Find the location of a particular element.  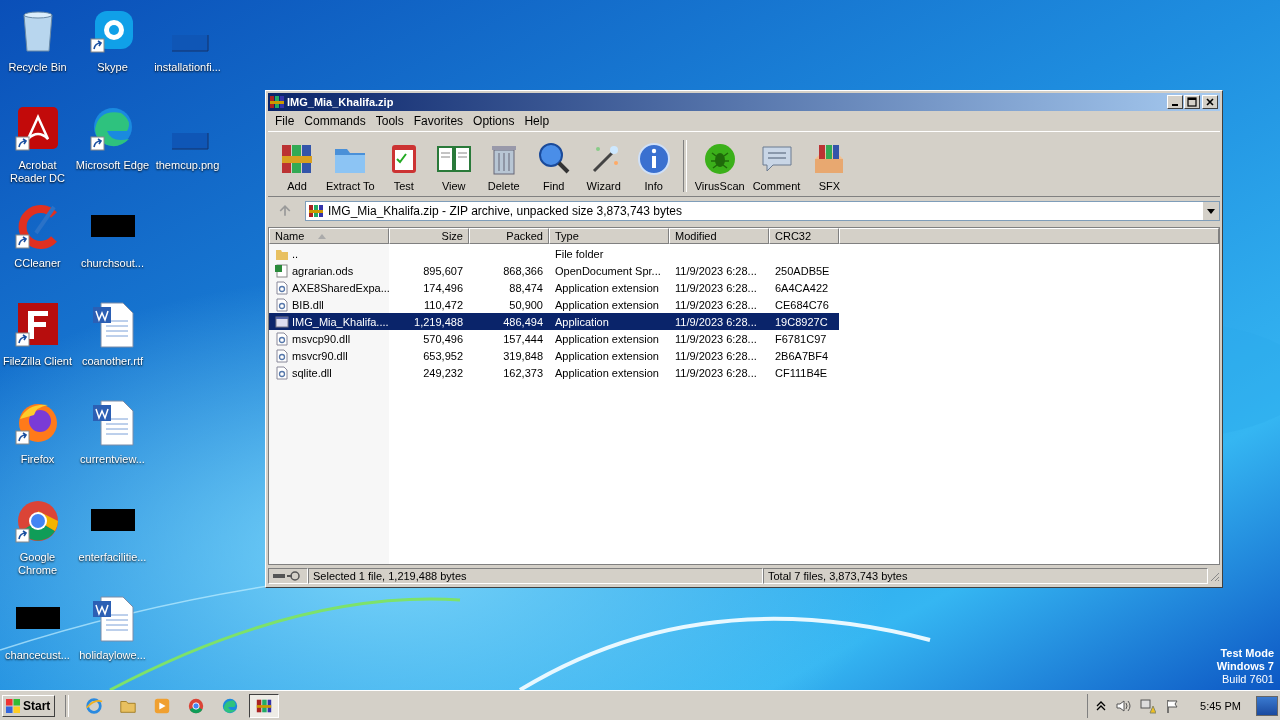

menu-item: Options is located at coordinates (494, 121).